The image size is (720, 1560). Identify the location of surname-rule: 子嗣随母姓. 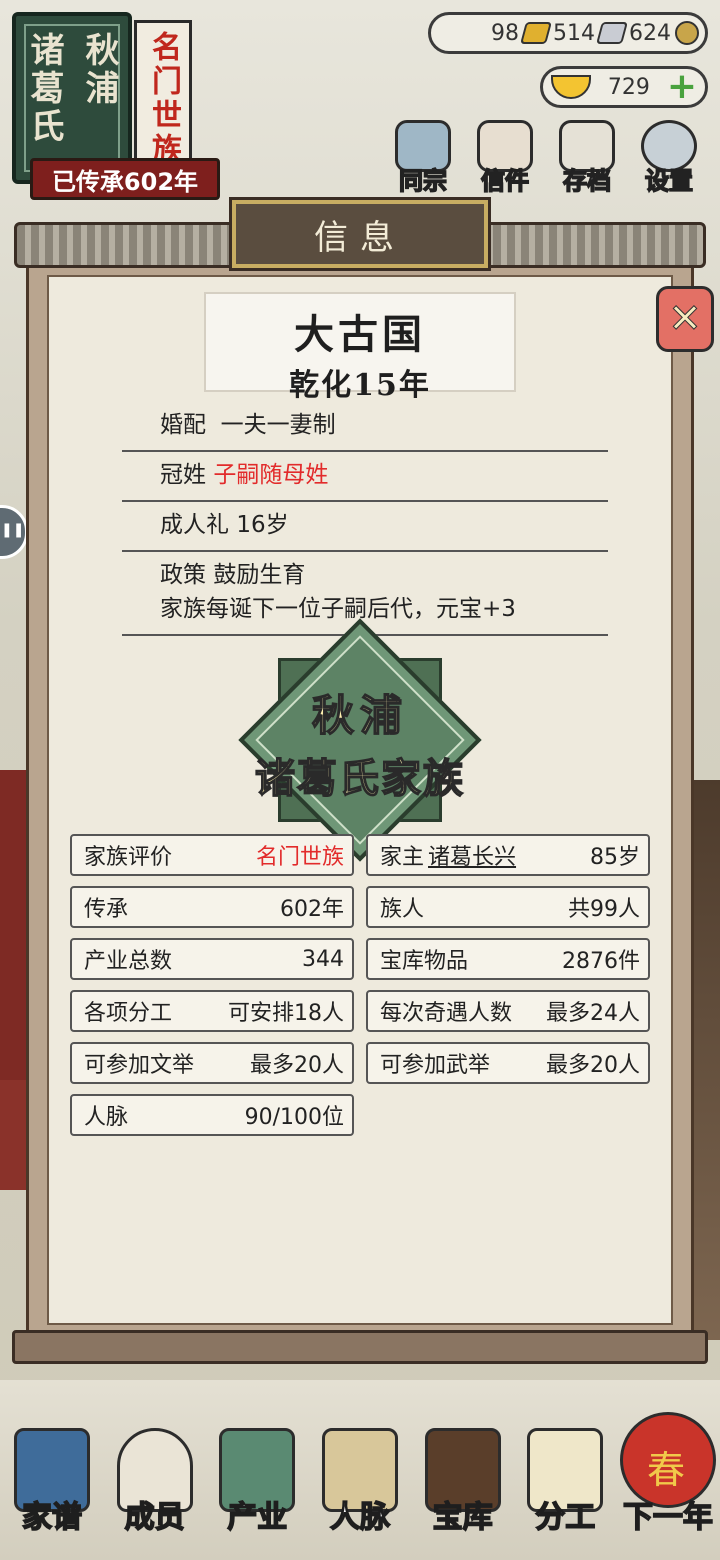
(271, 475).